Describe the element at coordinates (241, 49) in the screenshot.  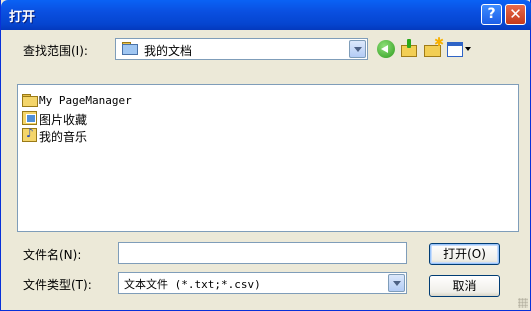
I see `lookin-dropdown: 我的文档` at that location.